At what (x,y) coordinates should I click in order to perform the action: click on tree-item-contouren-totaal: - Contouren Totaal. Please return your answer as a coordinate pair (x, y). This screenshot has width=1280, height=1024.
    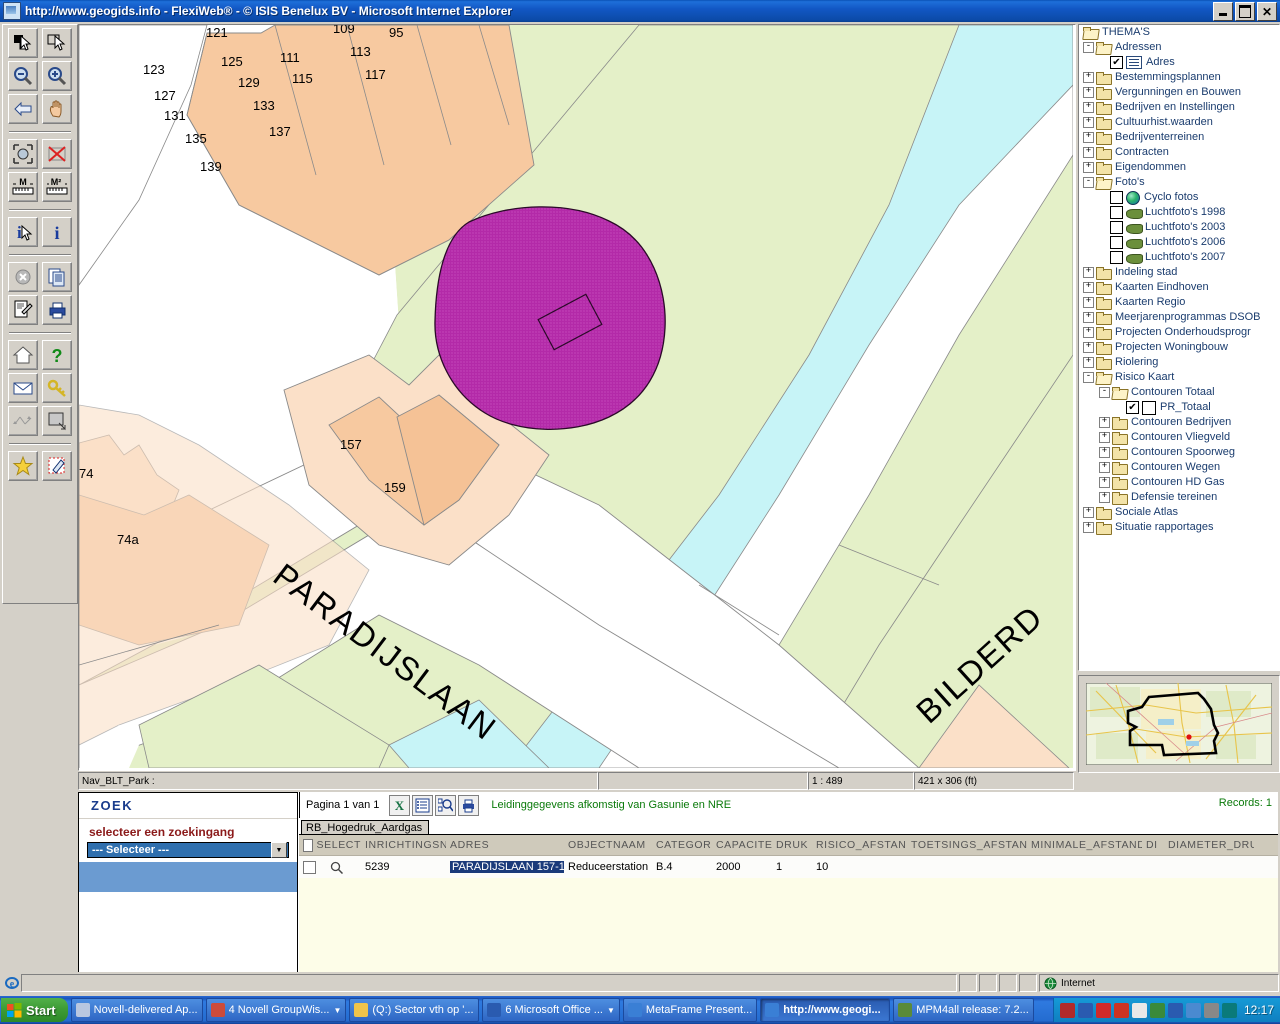
    Looking at the image, I should click on (1179, 392).